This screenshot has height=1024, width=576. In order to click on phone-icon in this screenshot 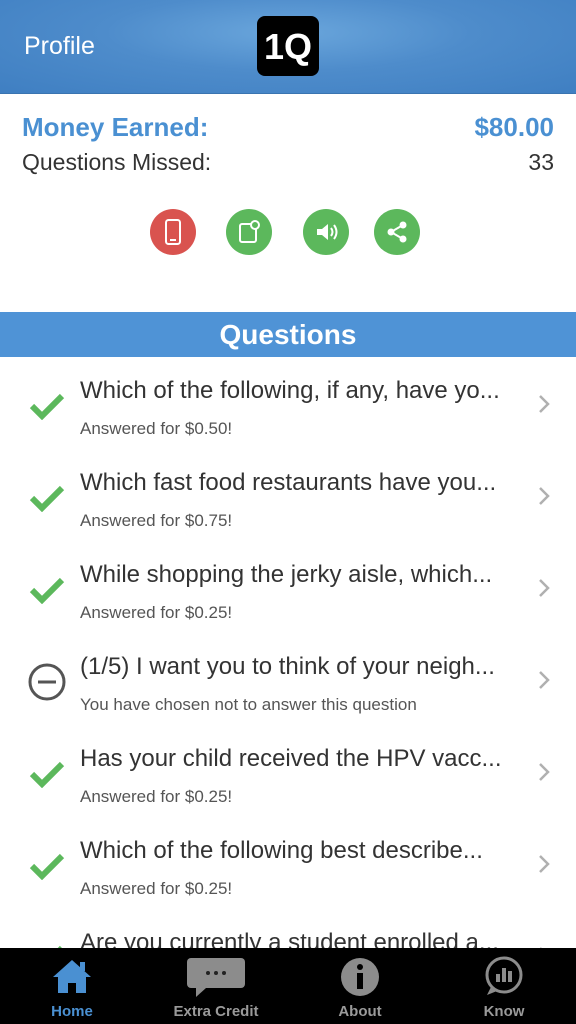, I will do `click(173, 232)`.